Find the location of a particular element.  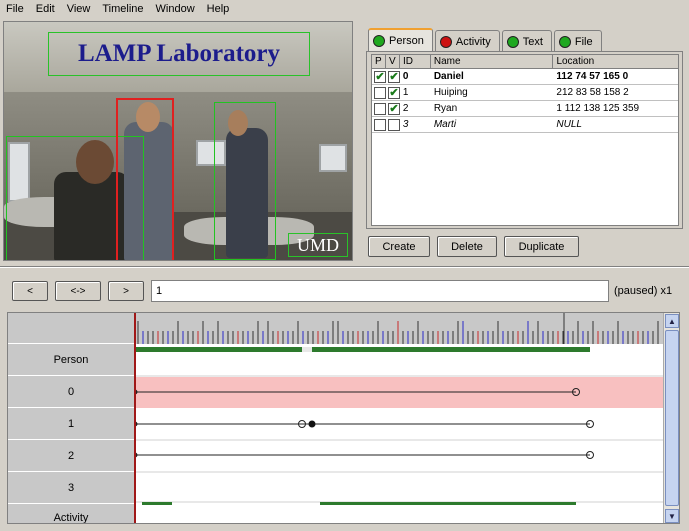

scroll-down-button: ▼ is located at coordinates (672, 516).